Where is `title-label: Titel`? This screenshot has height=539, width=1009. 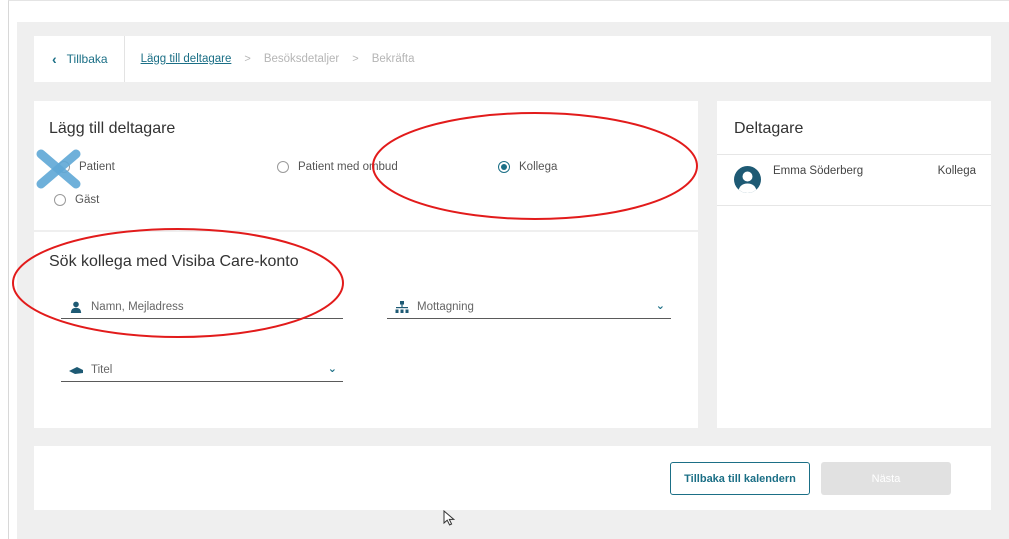 title-label: Titel is located at coordinates (102, 369).